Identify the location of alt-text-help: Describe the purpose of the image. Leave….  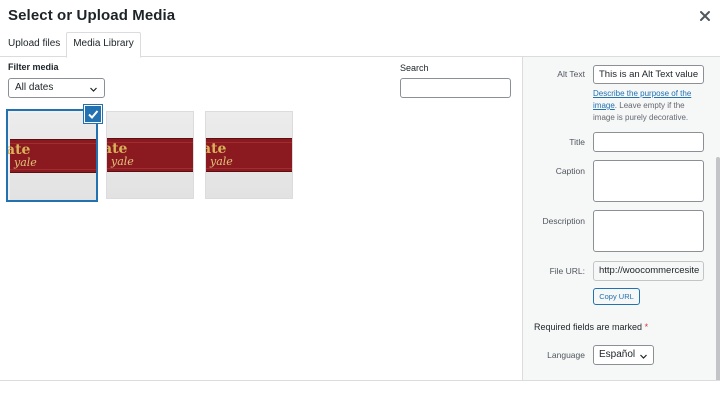
(650, 106).